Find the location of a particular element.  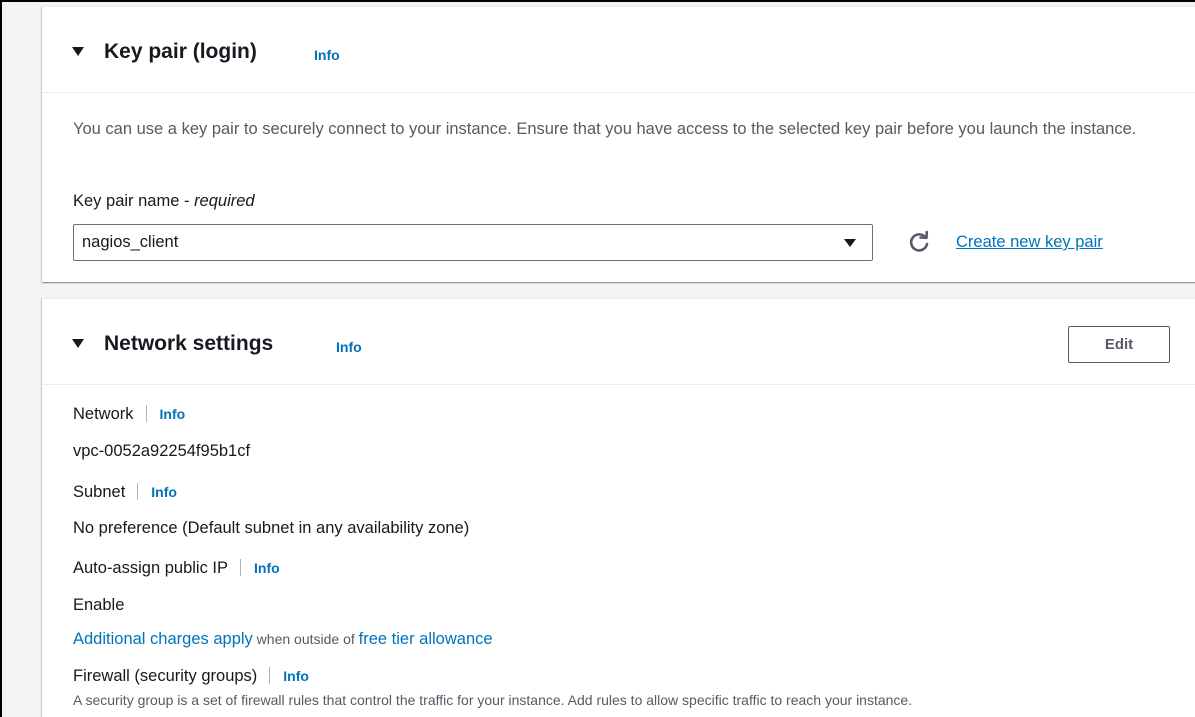

network-settings-title: Network settings is located at coordinates (189, 343).